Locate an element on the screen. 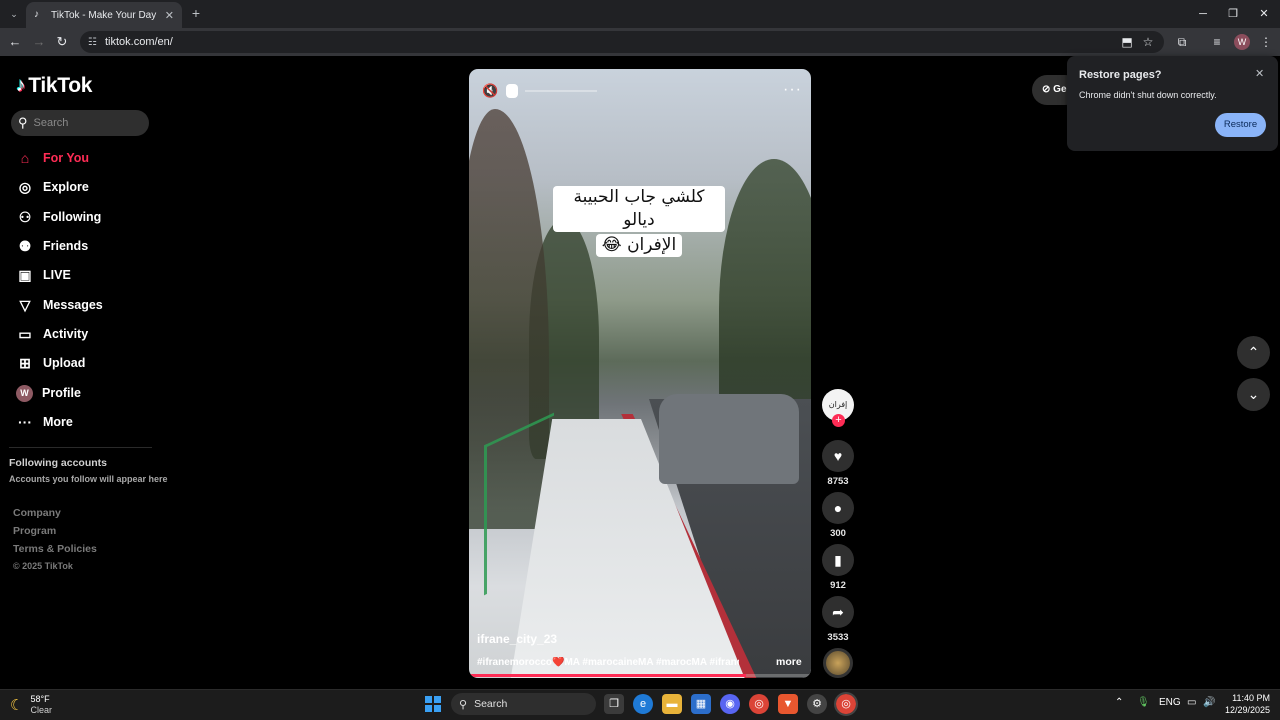  temperature: 58°F is located at coordinates (40, 699).